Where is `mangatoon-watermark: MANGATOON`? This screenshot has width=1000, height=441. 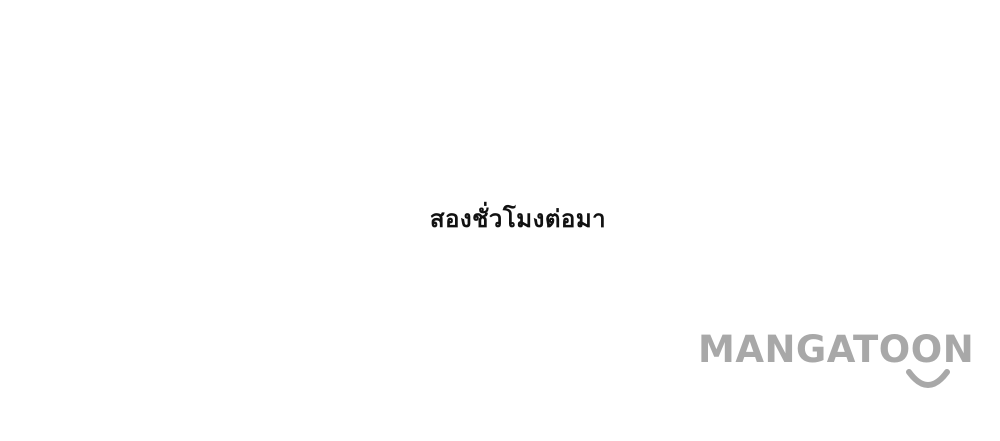
mangatoon-watermark: MANGATOON is located at coordinates (848, 360).